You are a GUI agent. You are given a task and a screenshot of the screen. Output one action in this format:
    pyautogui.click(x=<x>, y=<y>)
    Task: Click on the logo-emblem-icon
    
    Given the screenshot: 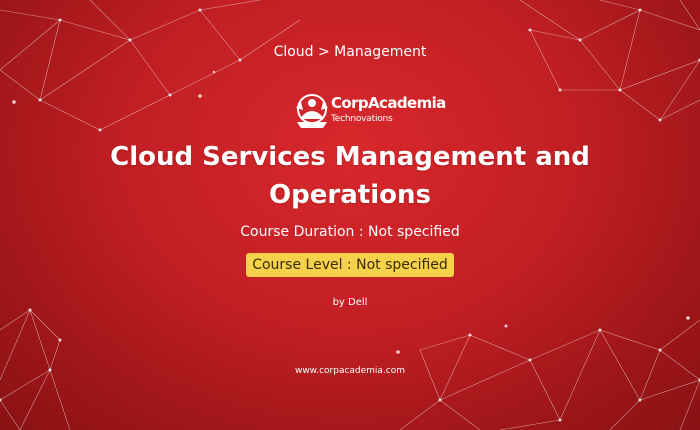 What is the action you would take?
    pyautogui.click(x=312, y=111)
    